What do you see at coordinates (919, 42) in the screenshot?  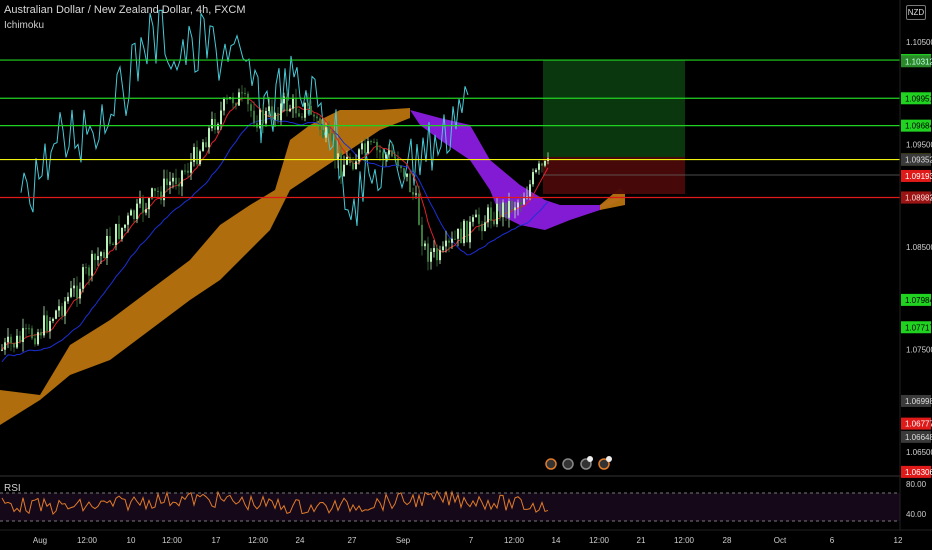 I see `price-axis-label: 1.10500` at bounding box center [919, 42].